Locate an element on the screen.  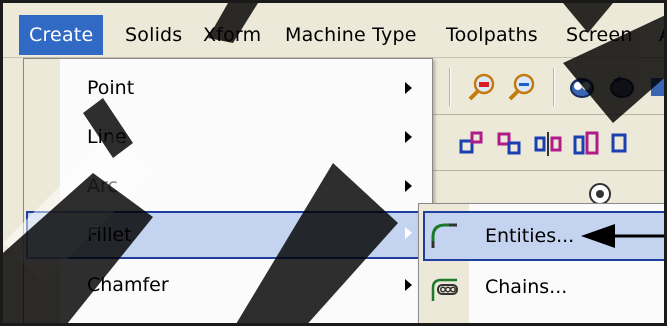
xform-offset-icon is located at coordinates (624, 144).